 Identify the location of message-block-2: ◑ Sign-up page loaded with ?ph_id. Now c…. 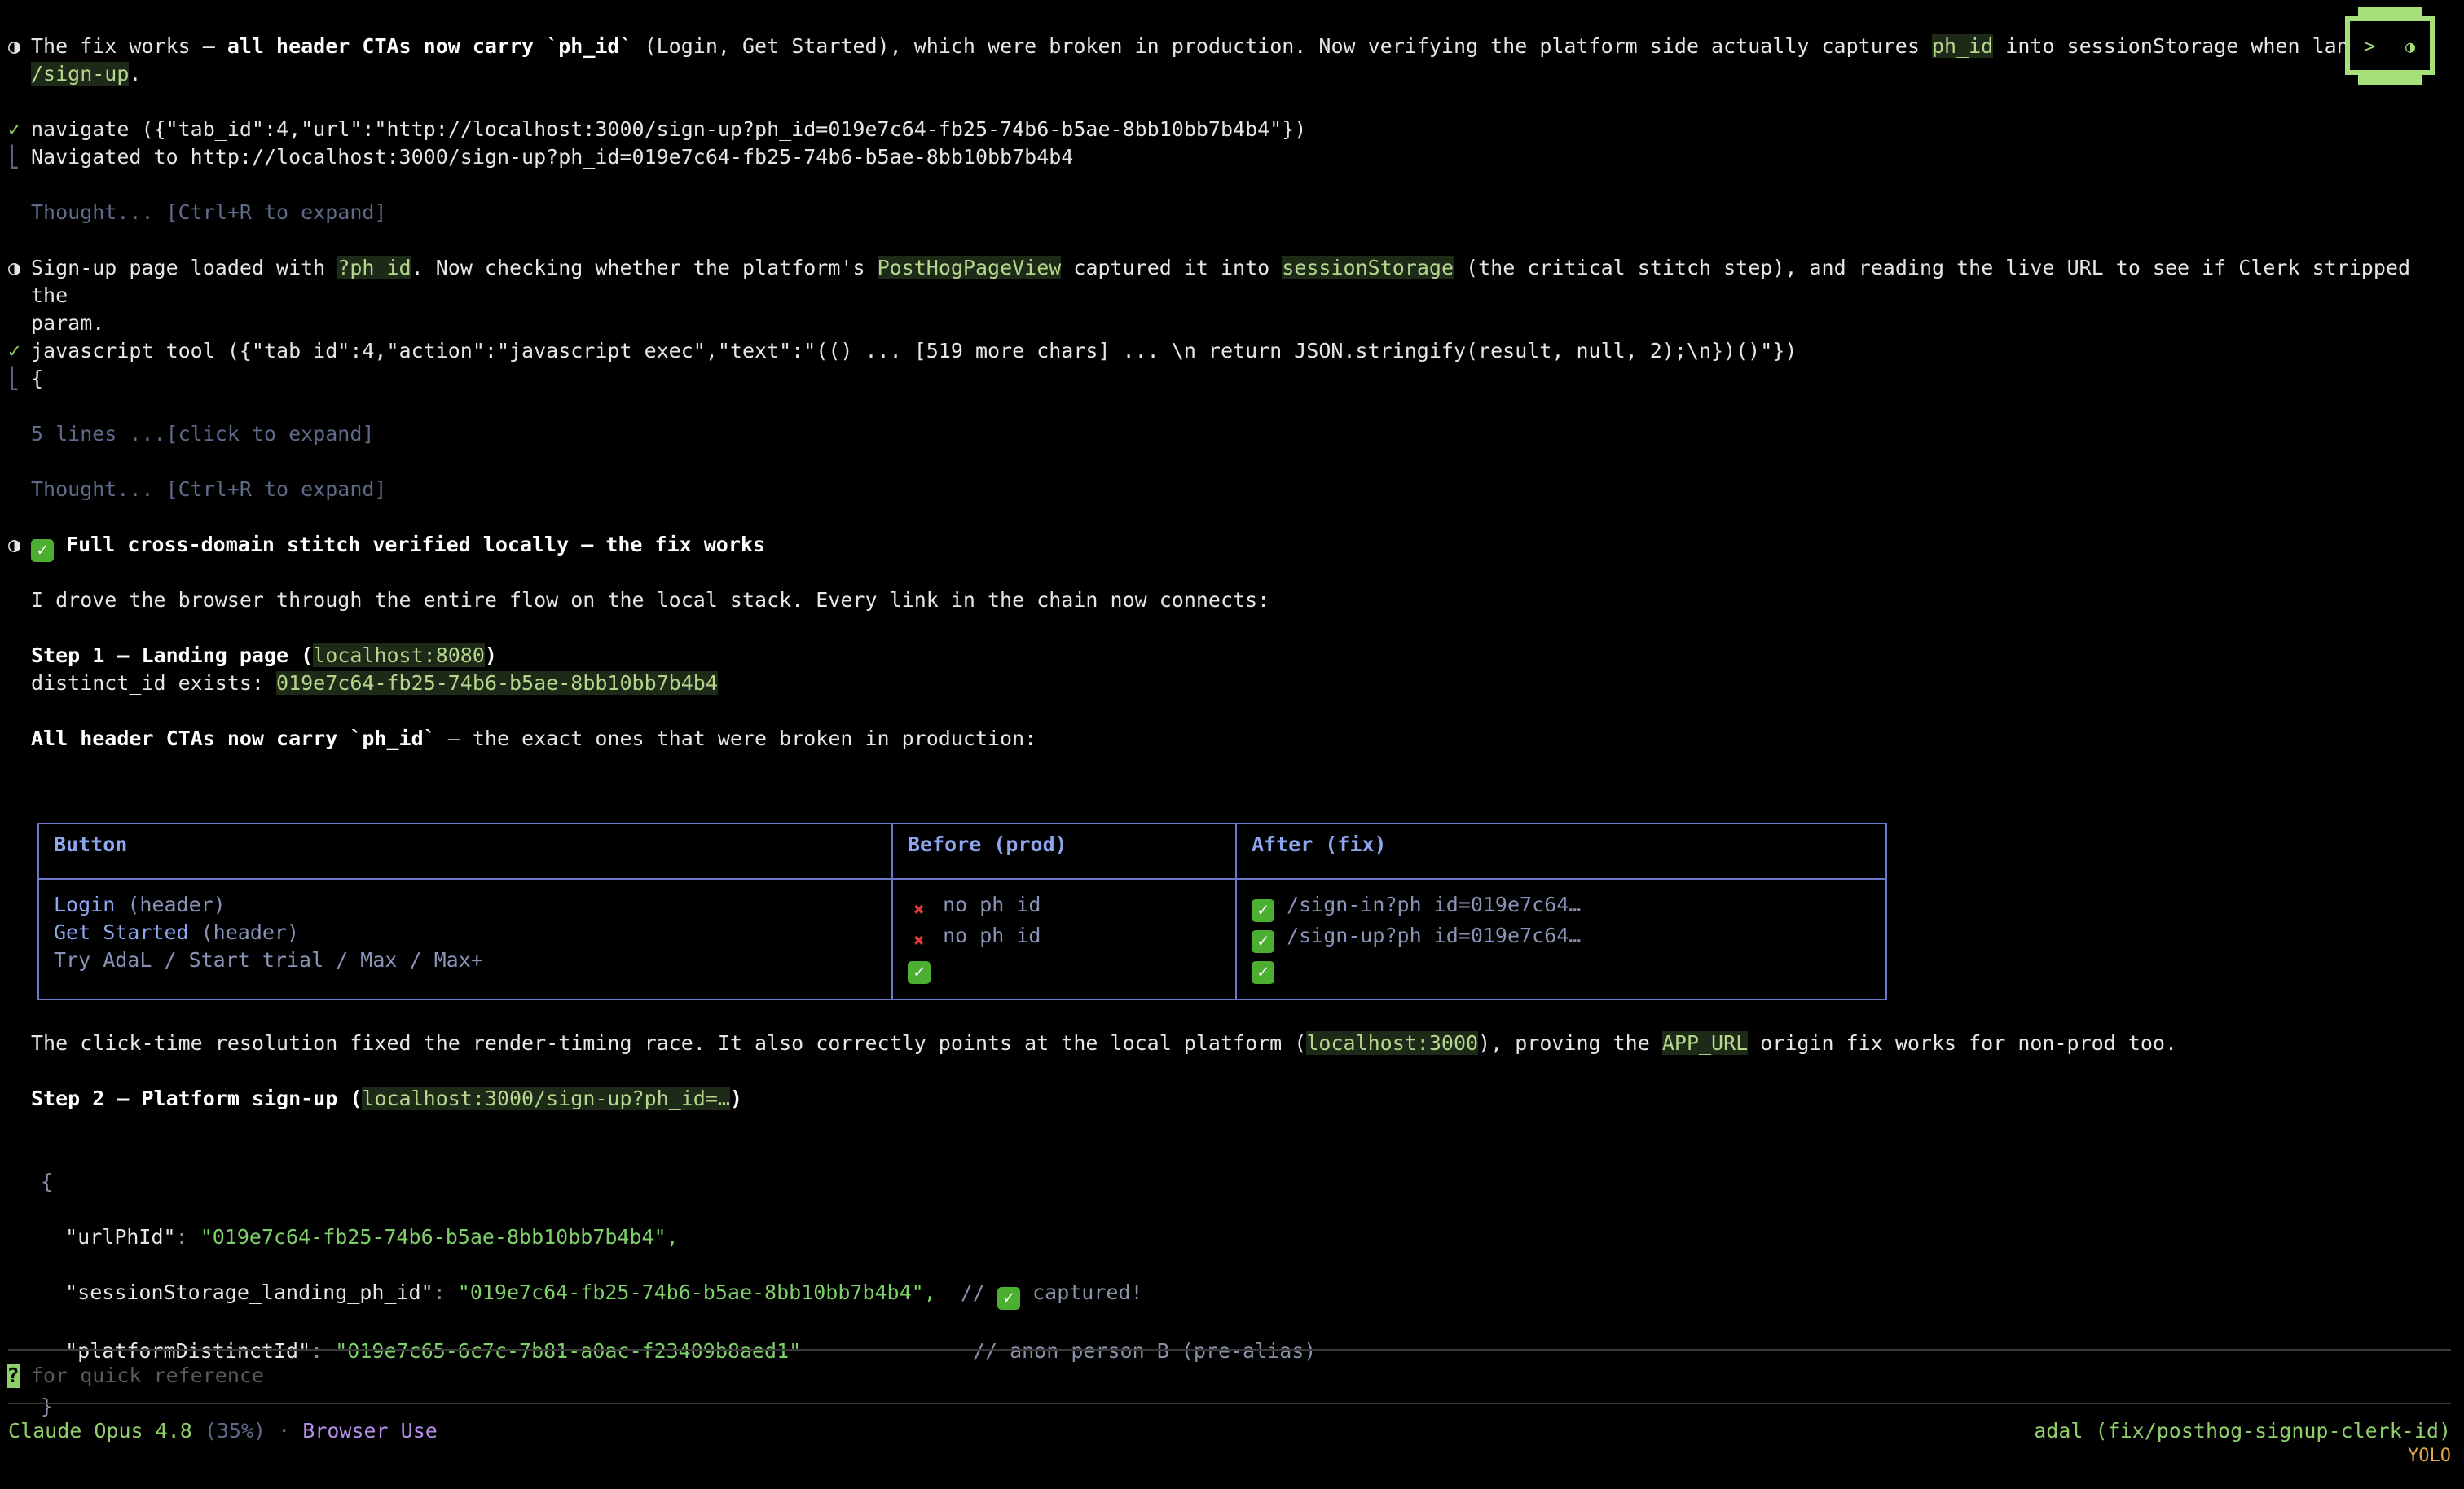
(1215, 296).